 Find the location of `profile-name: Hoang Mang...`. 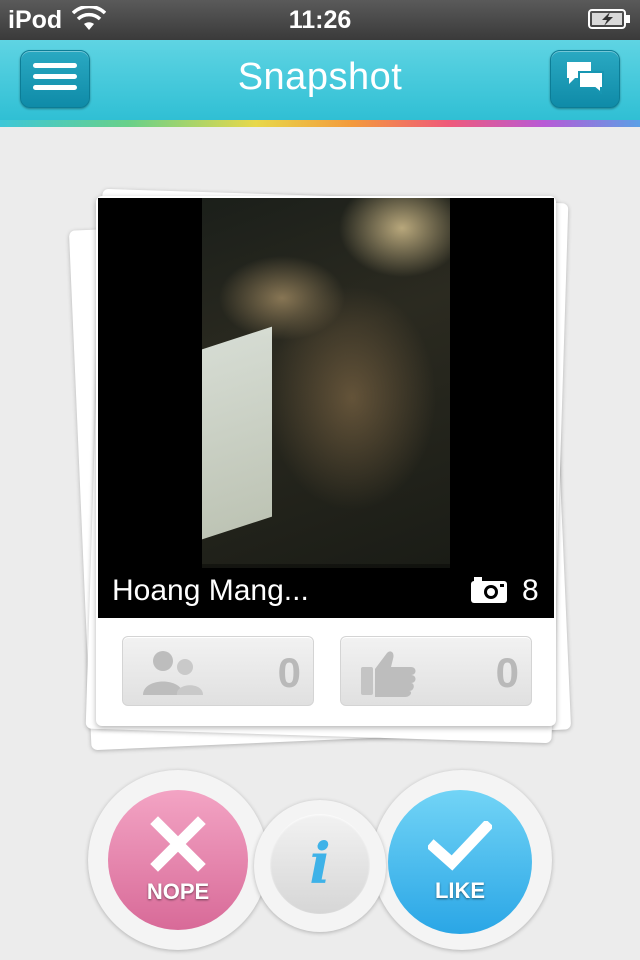

profile-name: Hoang Mang... is located at coordinates (210, 590).